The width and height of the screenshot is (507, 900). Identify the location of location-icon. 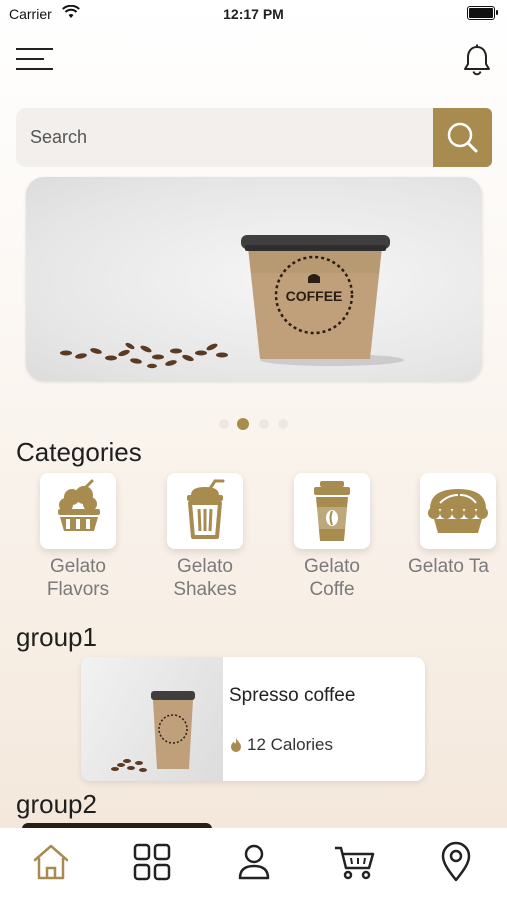
(456, 862).